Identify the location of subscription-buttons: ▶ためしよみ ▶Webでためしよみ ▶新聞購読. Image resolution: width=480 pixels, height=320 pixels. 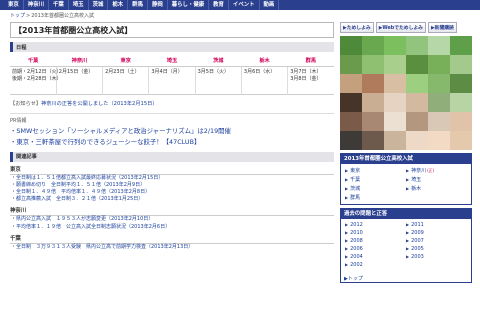
(406, 27).